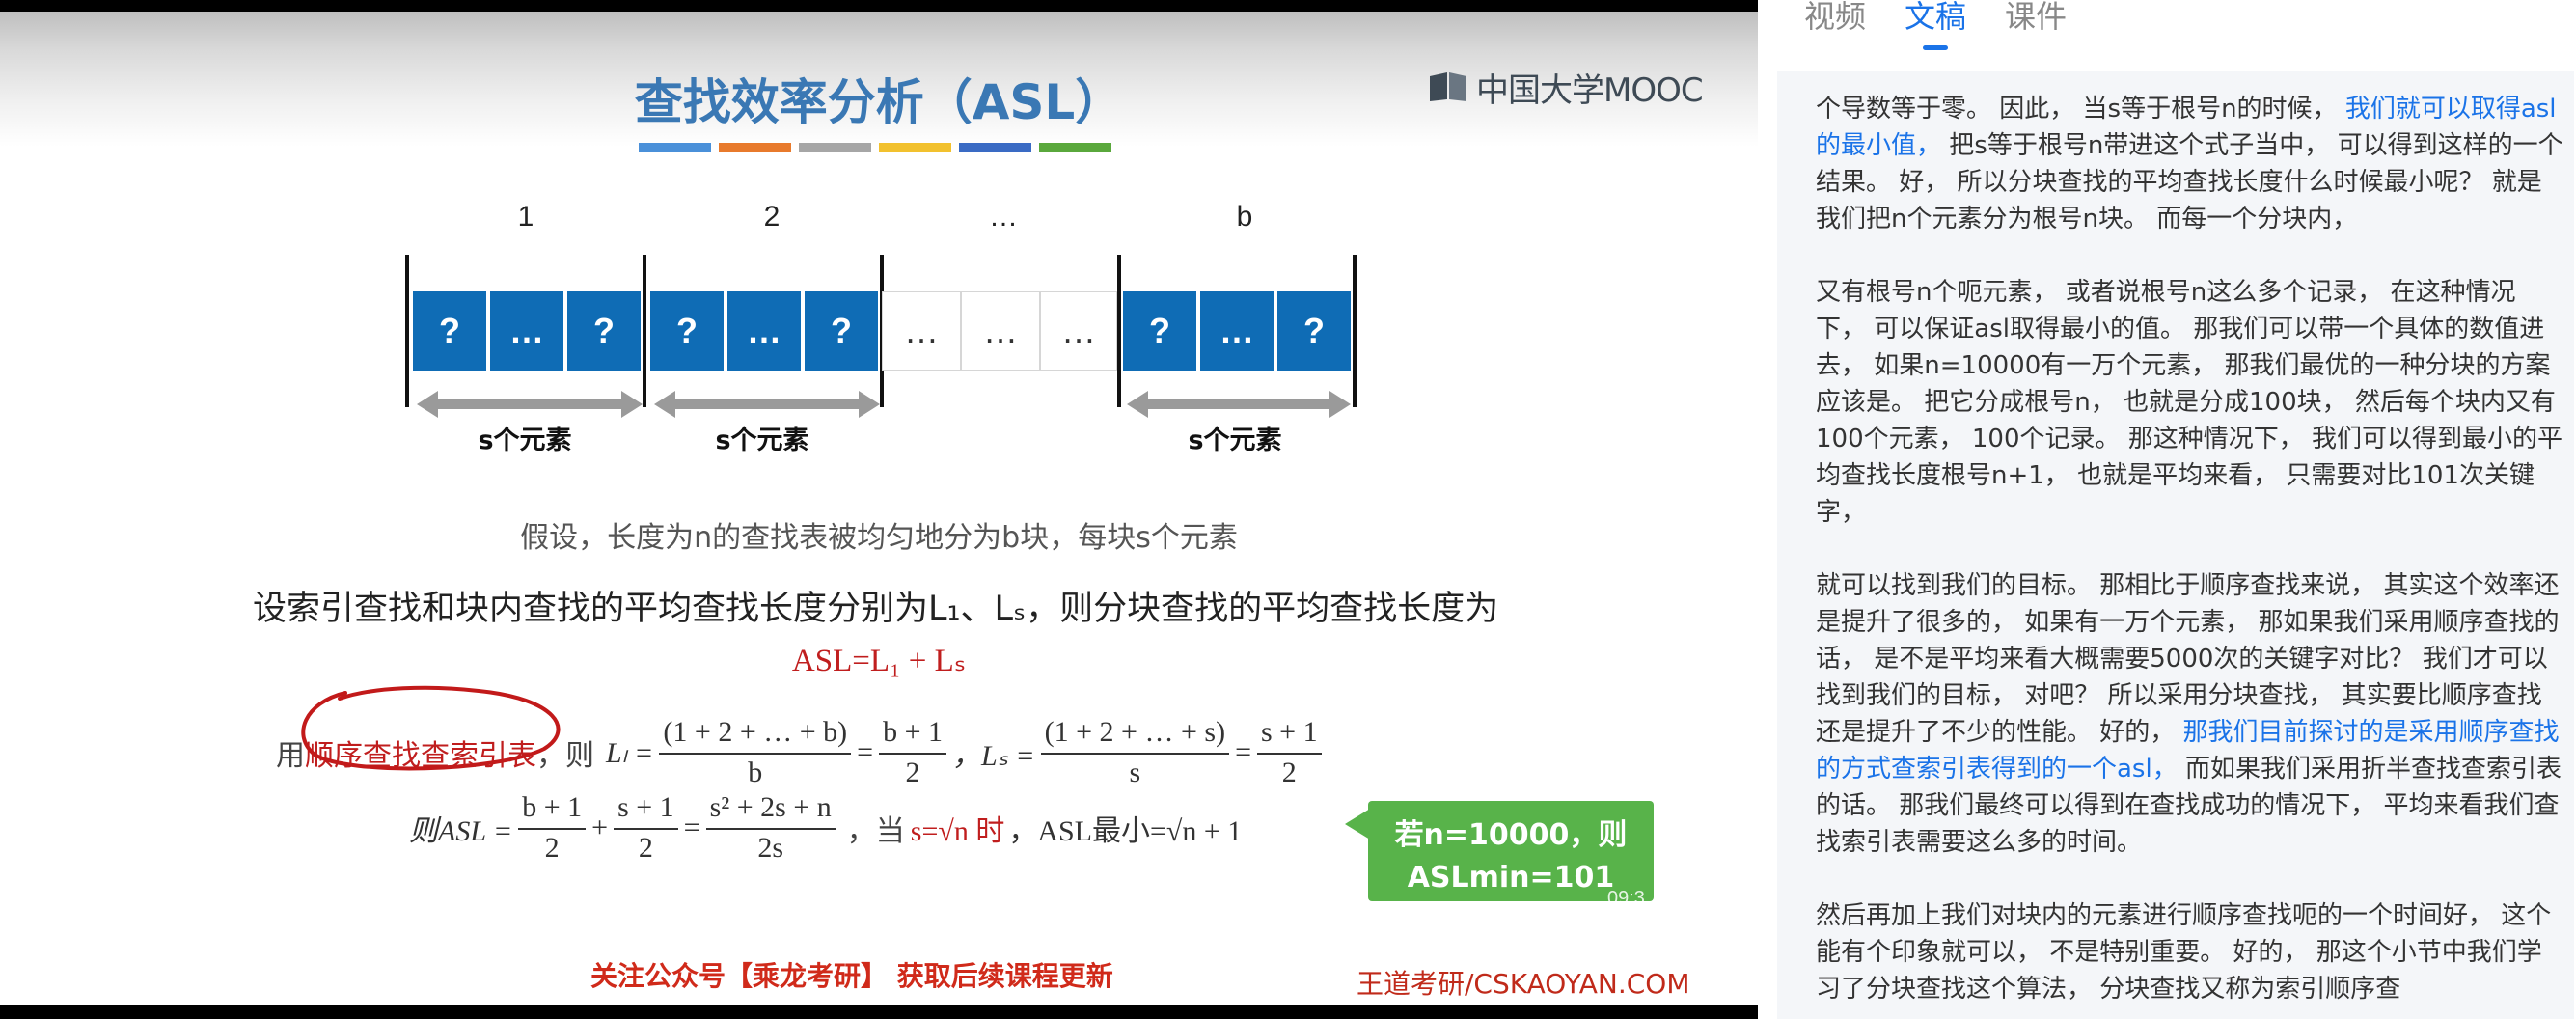  I want to click on r2-f2-numerator: s + 1, so click(646, 810).